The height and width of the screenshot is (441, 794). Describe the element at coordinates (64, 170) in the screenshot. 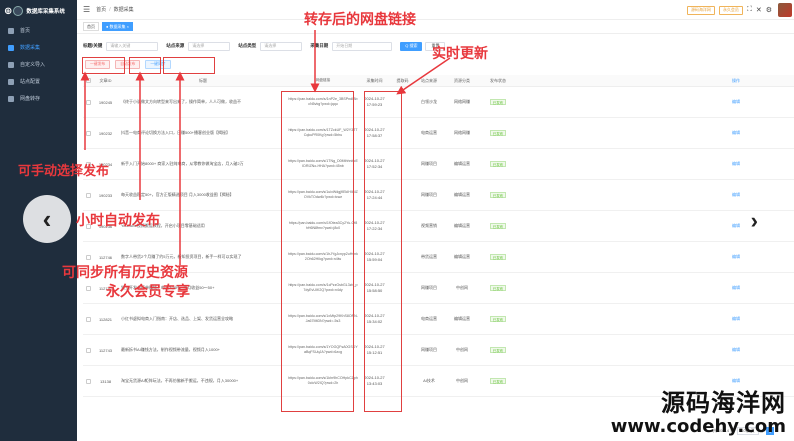

I see `annotation-manual: 可手动选择发布` at that location.